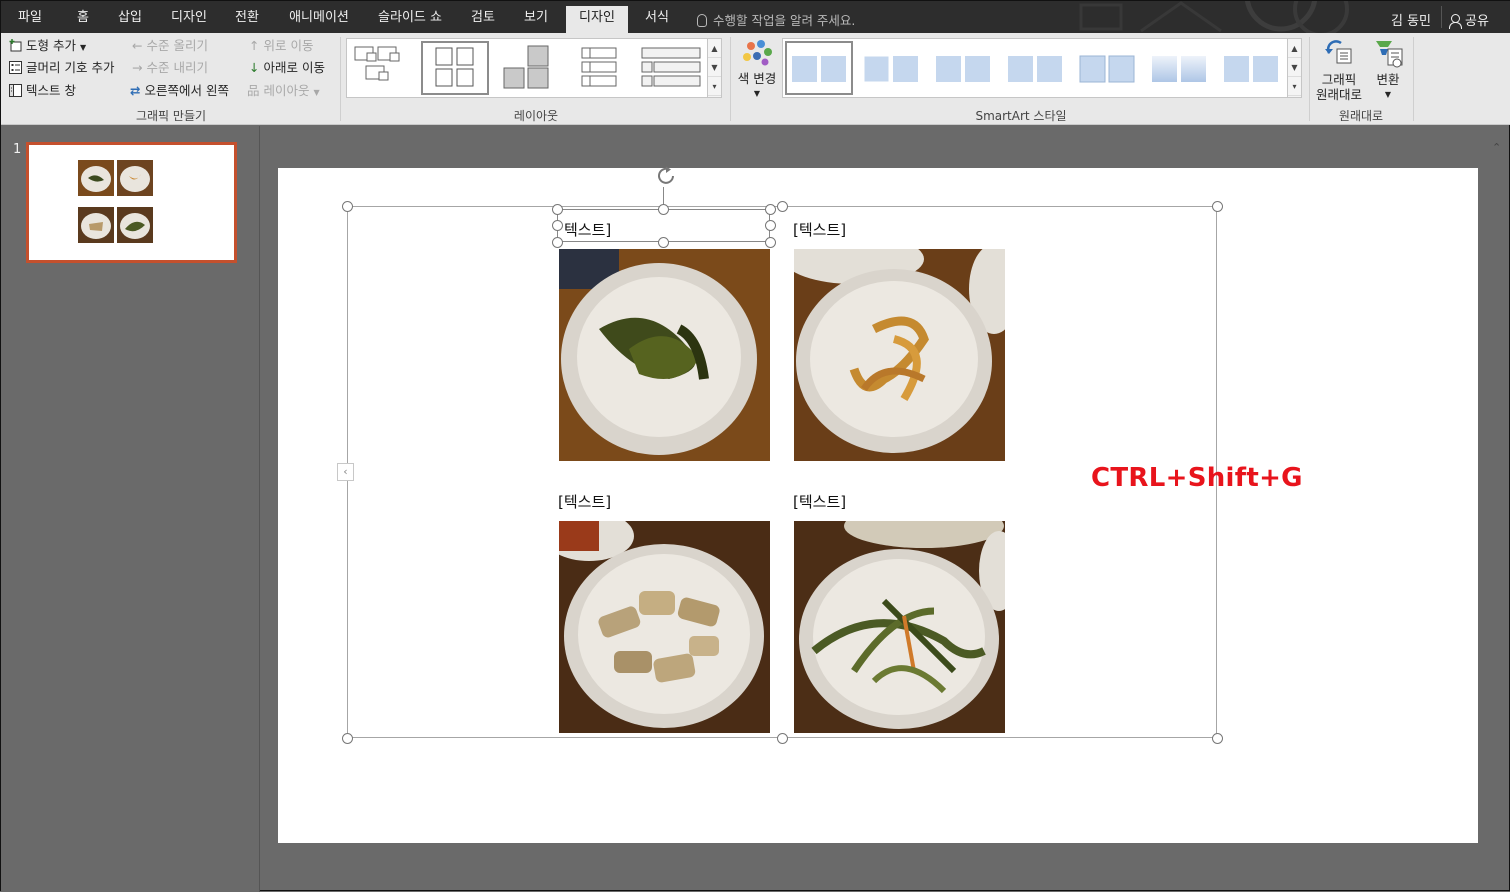 The image size is (1510, 892). What do you see at coordinates (30, 20) in the screenshot?
I see `tab-file: 파일` at bounding box center [30, 20].